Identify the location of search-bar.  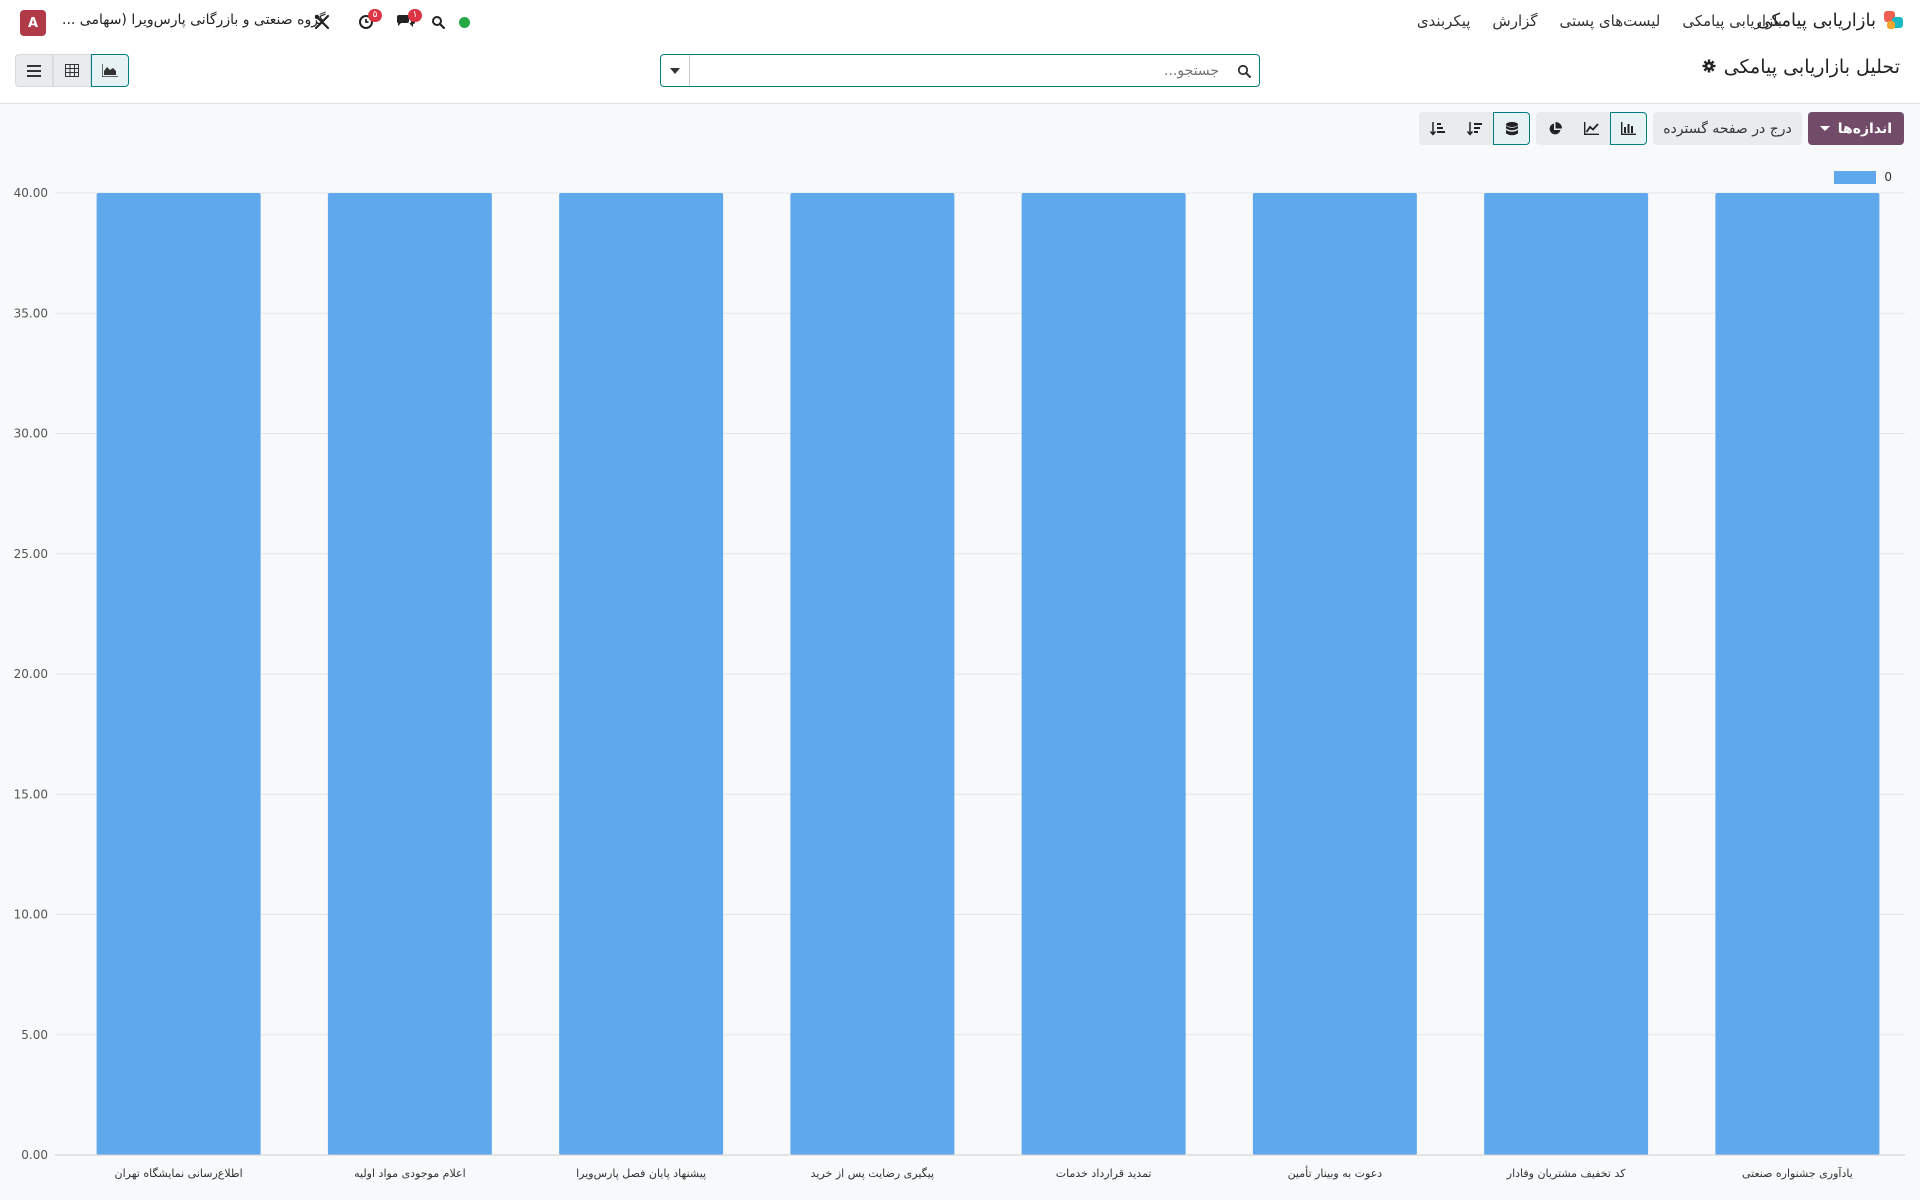
(960, 70).